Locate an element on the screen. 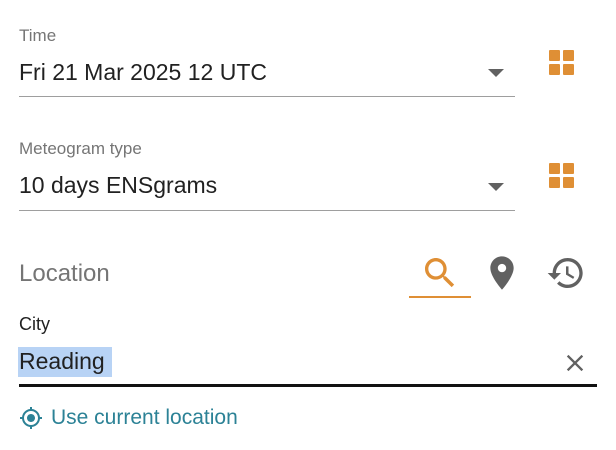  search-icon is located at coordinates (440, 273).